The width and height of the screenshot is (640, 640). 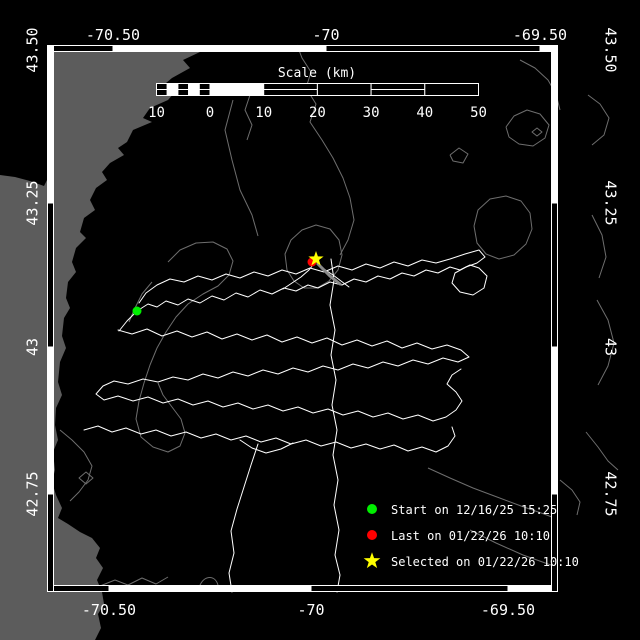 What do you see at coordinates (508, 610) in the screenshot?
I see `axis-label-bottom-3: -69.50` at bounding box center [508, 610].